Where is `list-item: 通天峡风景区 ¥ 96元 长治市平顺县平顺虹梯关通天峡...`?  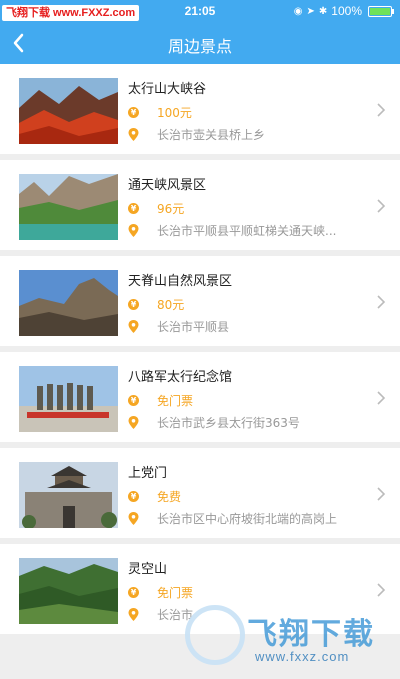
list-item: 通天峡风景区 ¥ 96元 长治市平顺县平顺虹梯关通天峡... is located at coordinates (200, 205).